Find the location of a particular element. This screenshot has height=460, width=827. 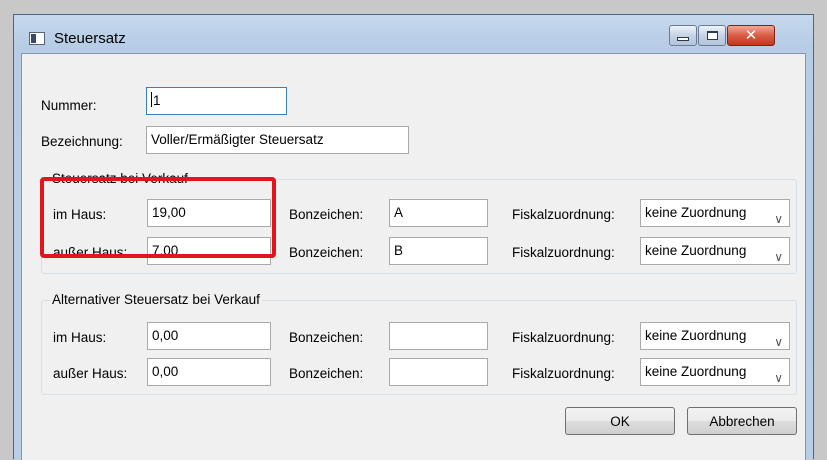

alt-ausser-haus-fiskal-value: keine Zuordnung is located at coordinates (696, 371).